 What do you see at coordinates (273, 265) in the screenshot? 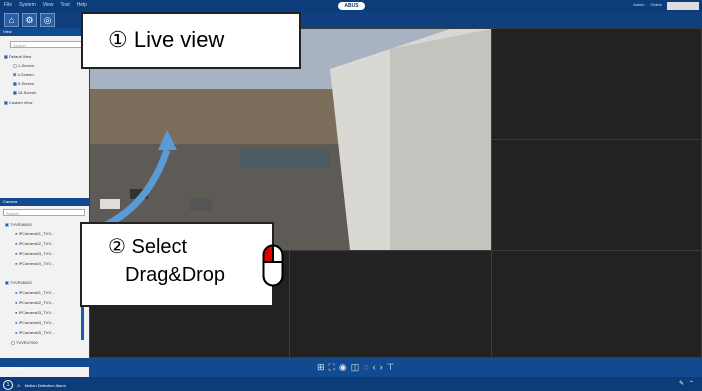
I see `mouse-icon` at bounding box center [273, 265].